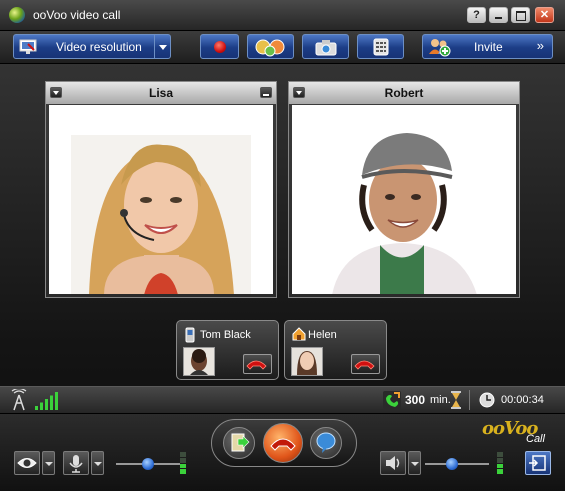  I want to click on speaker-level-meter, so click(500, 463).